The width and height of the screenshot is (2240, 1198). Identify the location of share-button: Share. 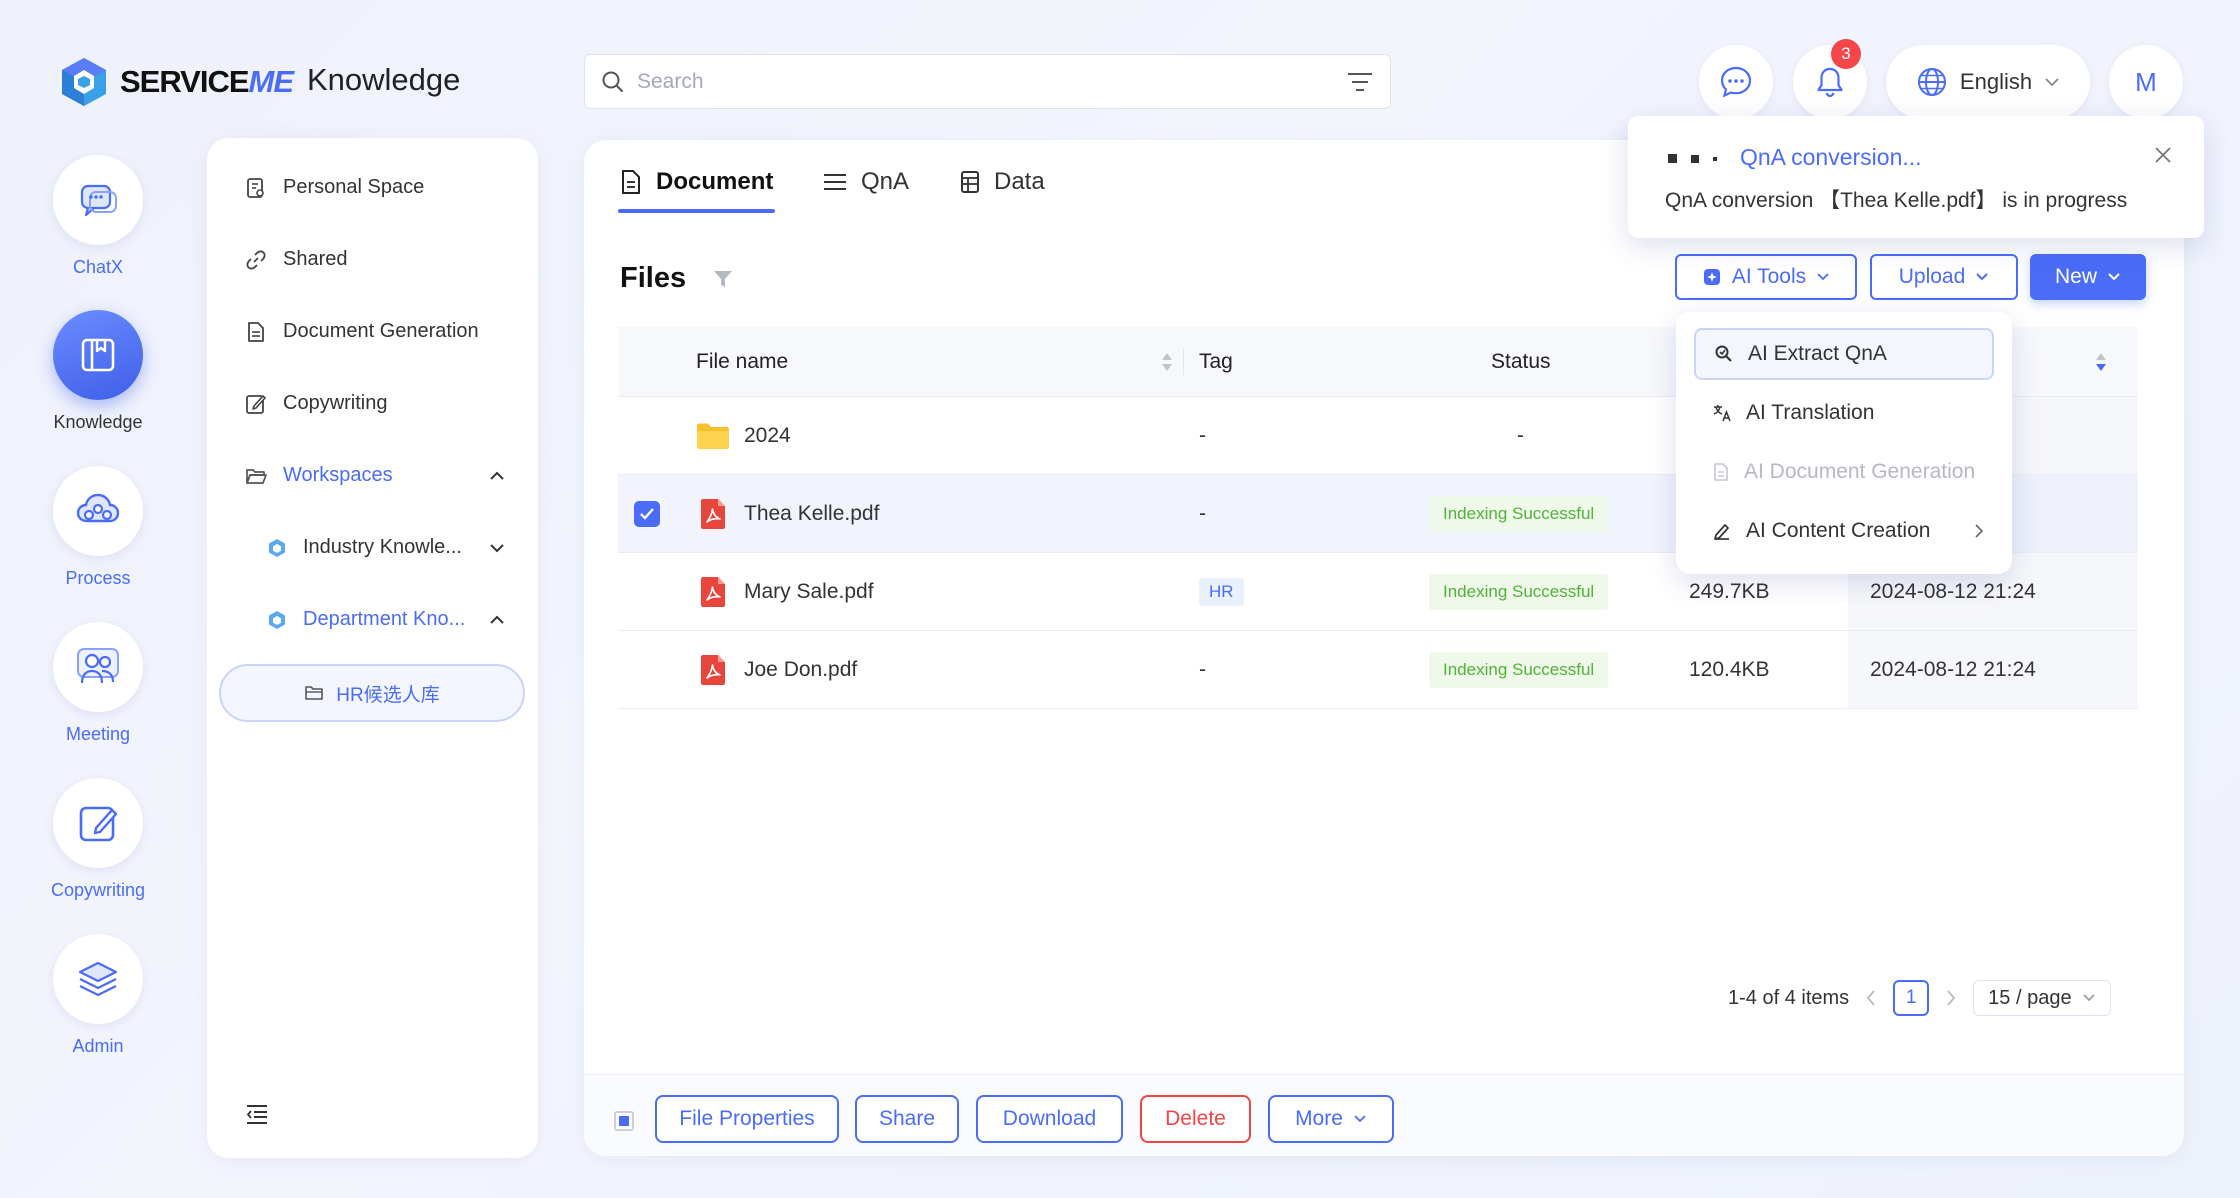
(907, 1119).